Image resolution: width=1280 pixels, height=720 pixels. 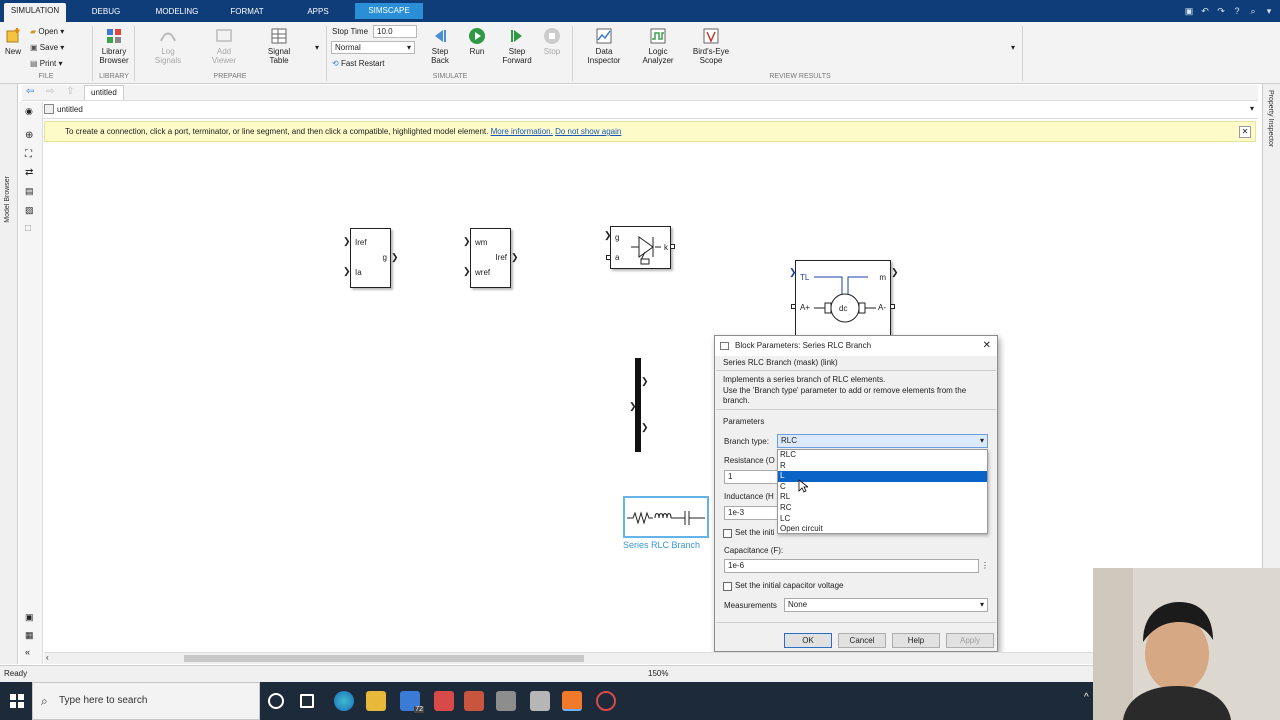 What do you see at coordinates (17, 701) in the screenshot?
I see `windows-start-icon` at bounding box center [17, 701].